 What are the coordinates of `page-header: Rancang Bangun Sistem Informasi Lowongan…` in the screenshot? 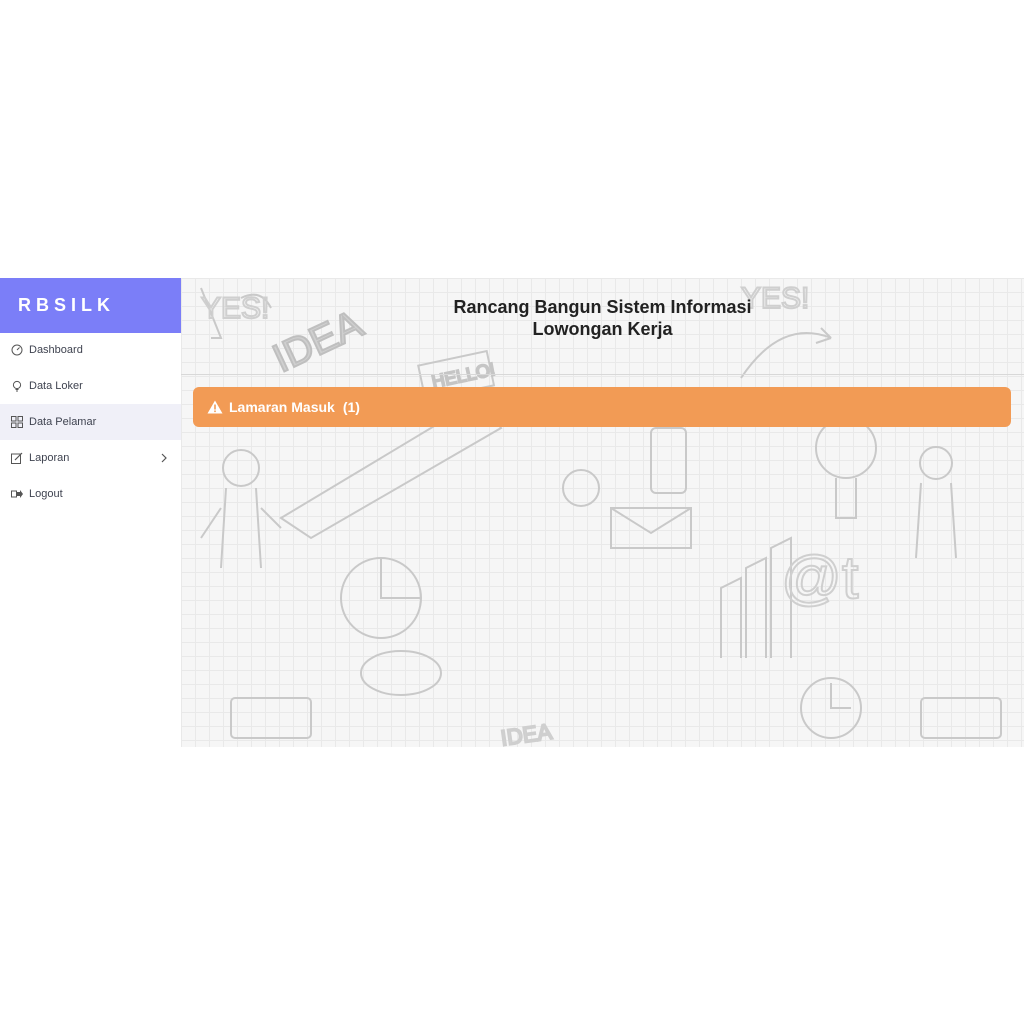 It's located at (602, 326).